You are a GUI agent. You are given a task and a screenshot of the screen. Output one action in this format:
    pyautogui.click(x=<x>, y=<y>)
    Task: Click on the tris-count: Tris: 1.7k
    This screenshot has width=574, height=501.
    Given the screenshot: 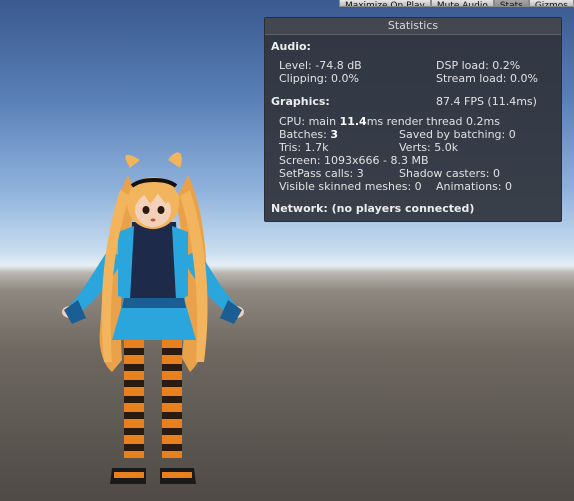 What is the action you would take?
    pyautogui.click(x=304, y=147)
    